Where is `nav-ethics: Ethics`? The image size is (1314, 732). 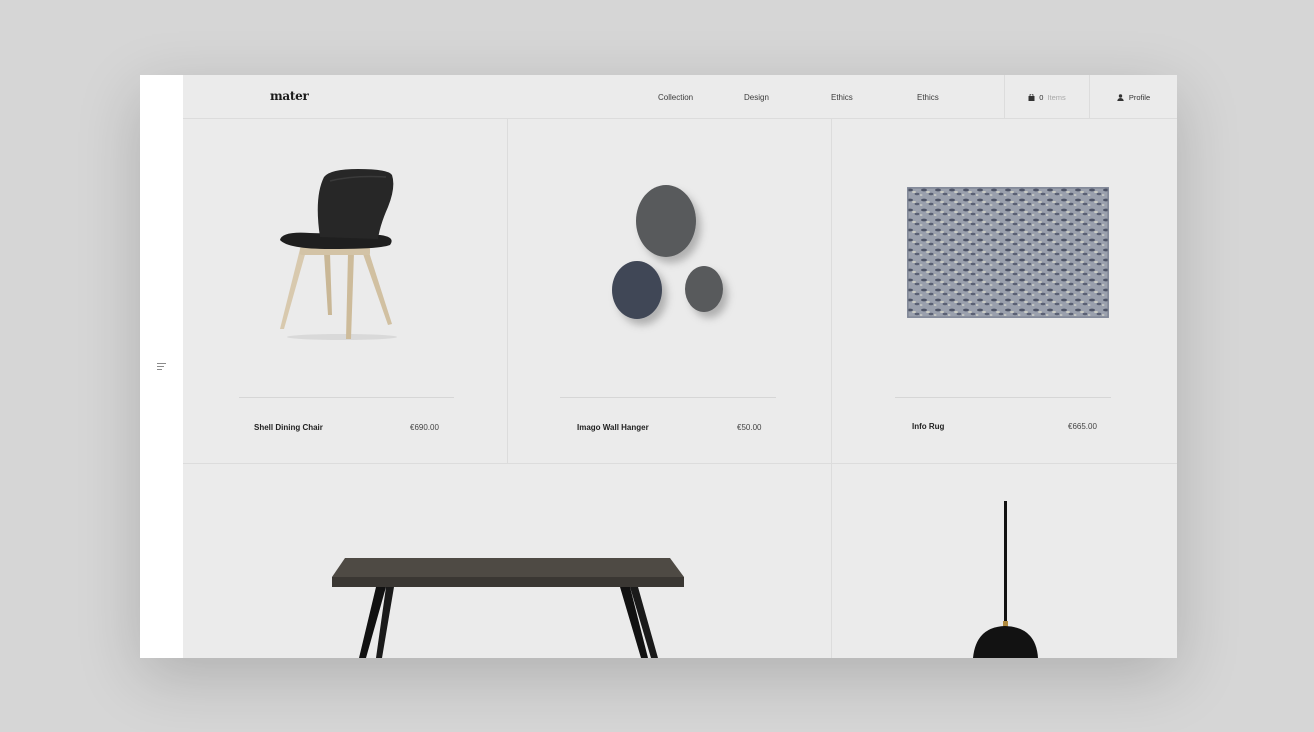 nav-ethics: Ethics is located at coordinates (842, 97).